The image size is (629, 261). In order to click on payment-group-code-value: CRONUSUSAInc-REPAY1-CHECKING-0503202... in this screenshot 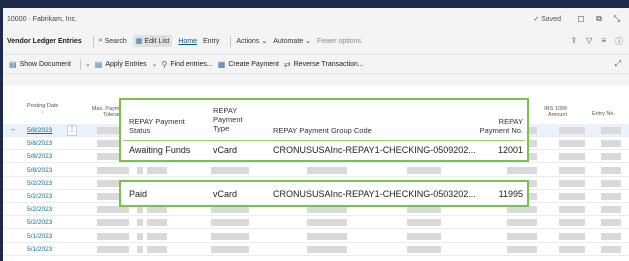, I will do `click(374, 194)`.